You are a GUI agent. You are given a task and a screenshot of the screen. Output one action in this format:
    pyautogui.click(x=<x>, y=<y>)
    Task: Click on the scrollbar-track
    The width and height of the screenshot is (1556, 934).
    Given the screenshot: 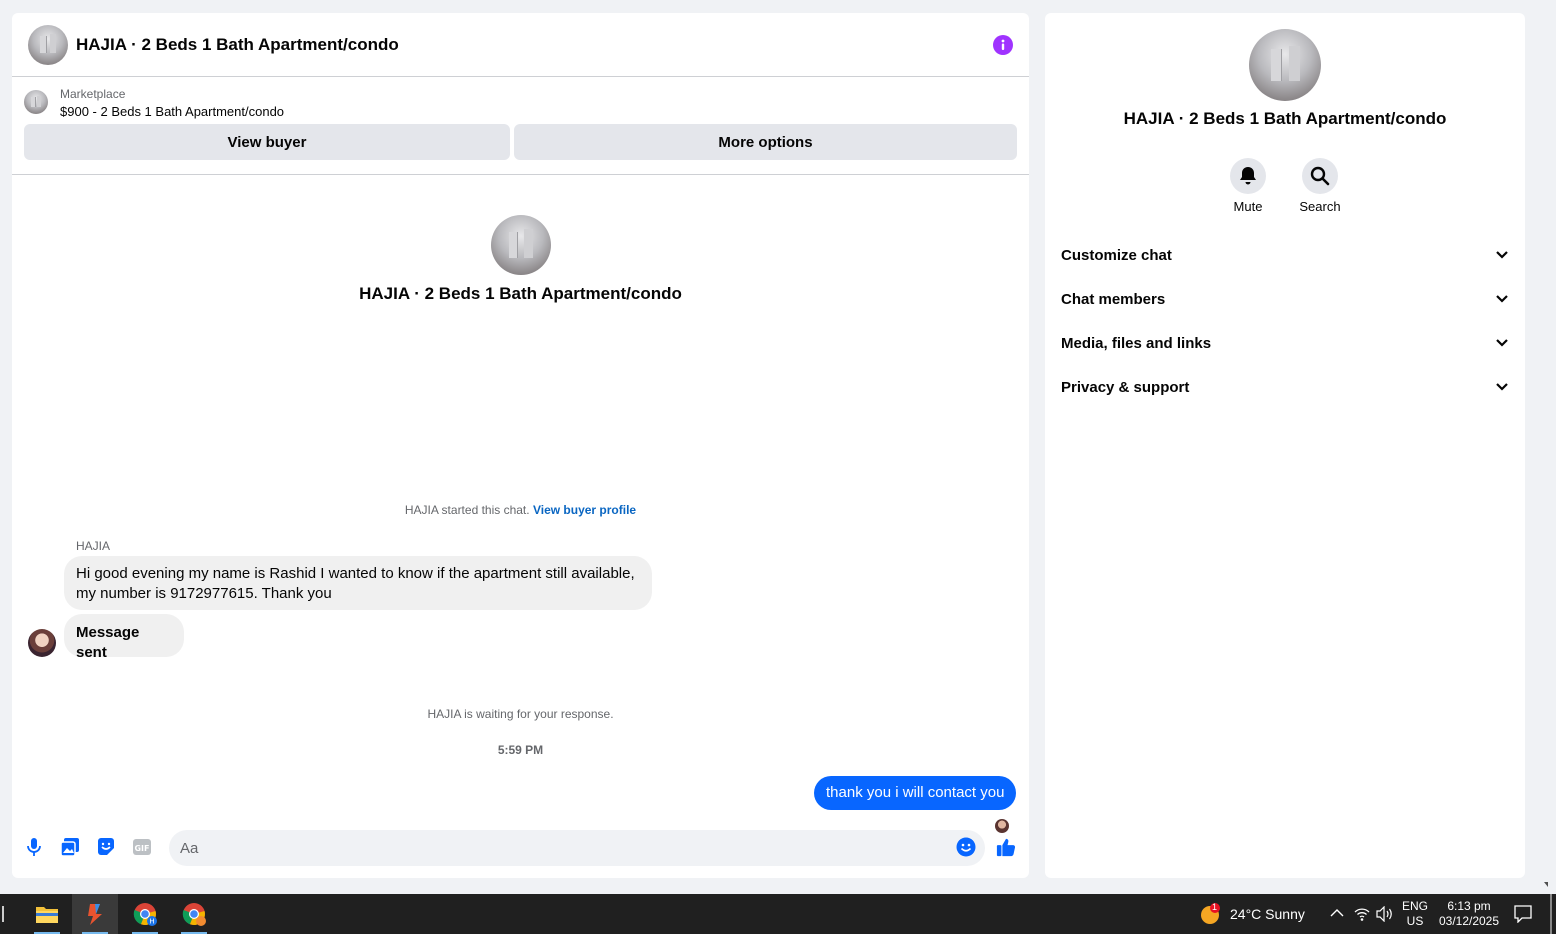 What is the action you would take?
    pyautogui.click(x=1552, y=447)
    